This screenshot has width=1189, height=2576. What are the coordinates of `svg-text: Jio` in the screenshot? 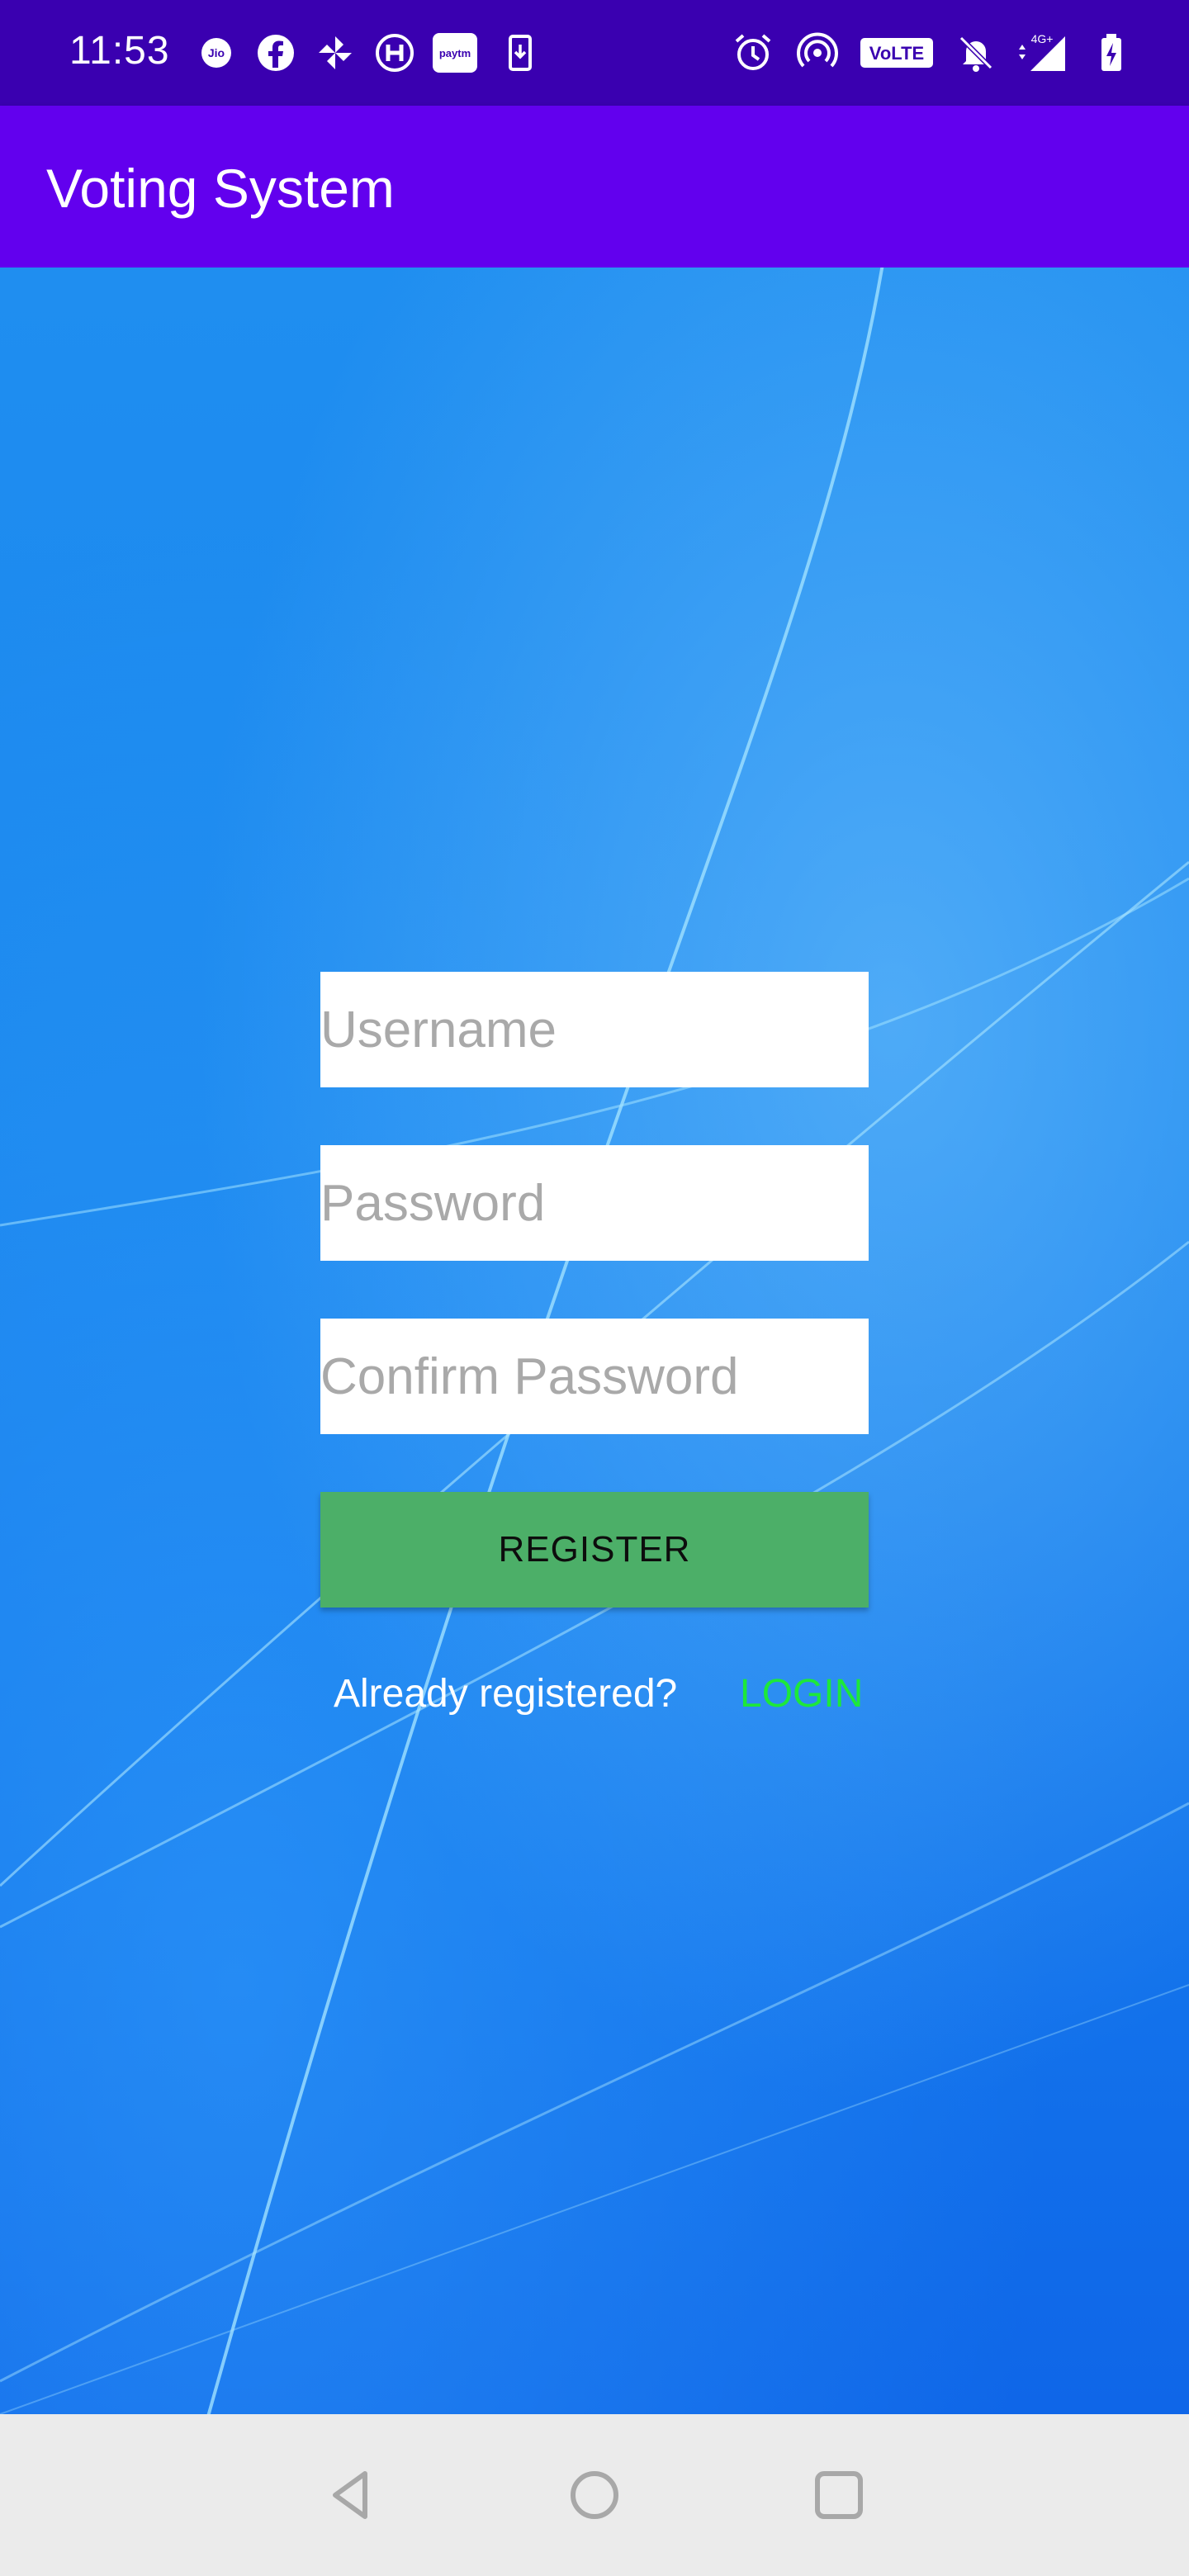 It's located at (216, 52).